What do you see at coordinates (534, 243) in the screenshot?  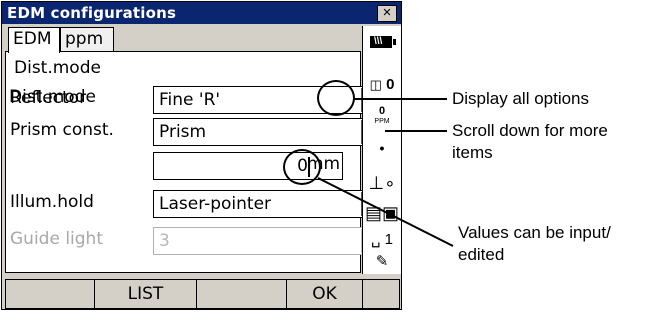 I see `callout-values-input: Values can be input/ edited` at bounding box center [534, 243].